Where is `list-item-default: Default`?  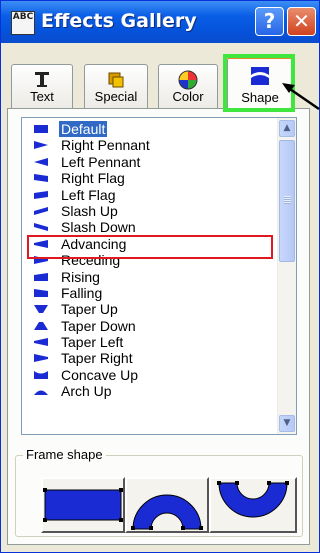
list-item-default: Default is located at coordinates (147, 129).